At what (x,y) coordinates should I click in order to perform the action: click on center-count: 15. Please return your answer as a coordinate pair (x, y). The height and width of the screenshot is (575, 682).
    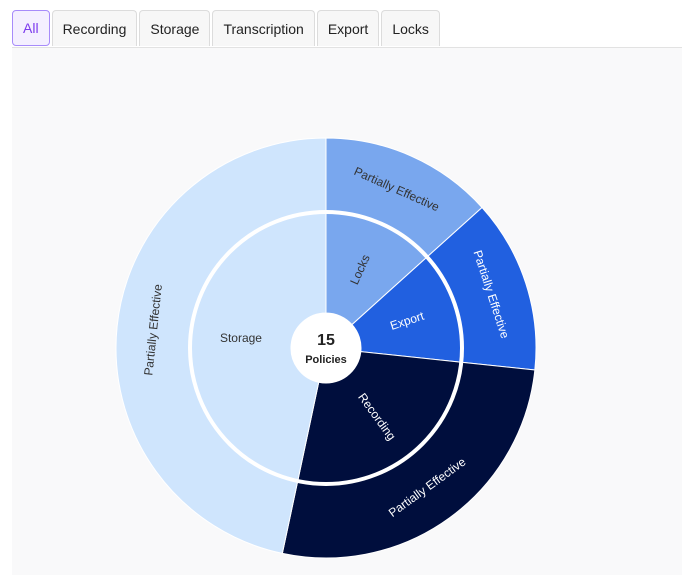
    Looking at the image, I should click on (326, 340).